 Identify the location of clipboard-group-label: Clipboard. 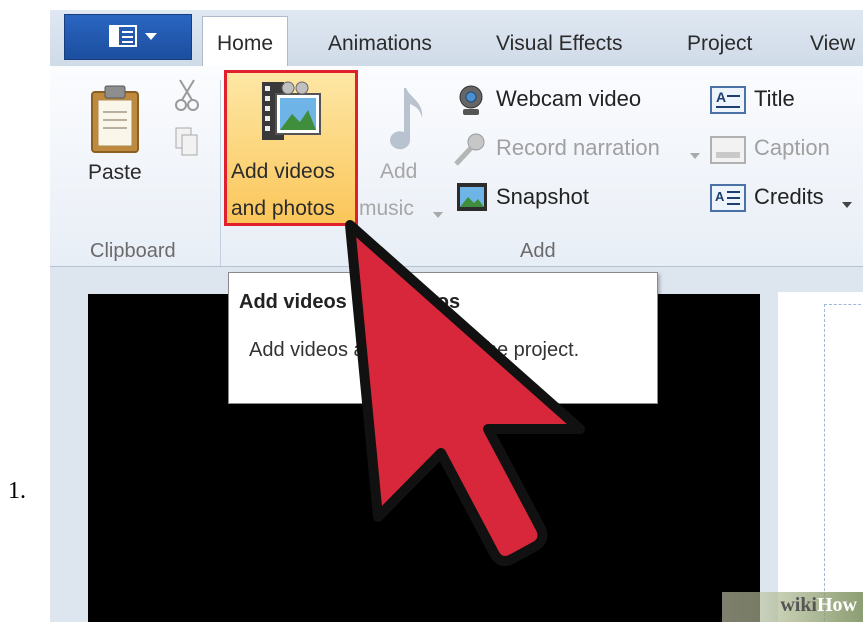
(133, 251).